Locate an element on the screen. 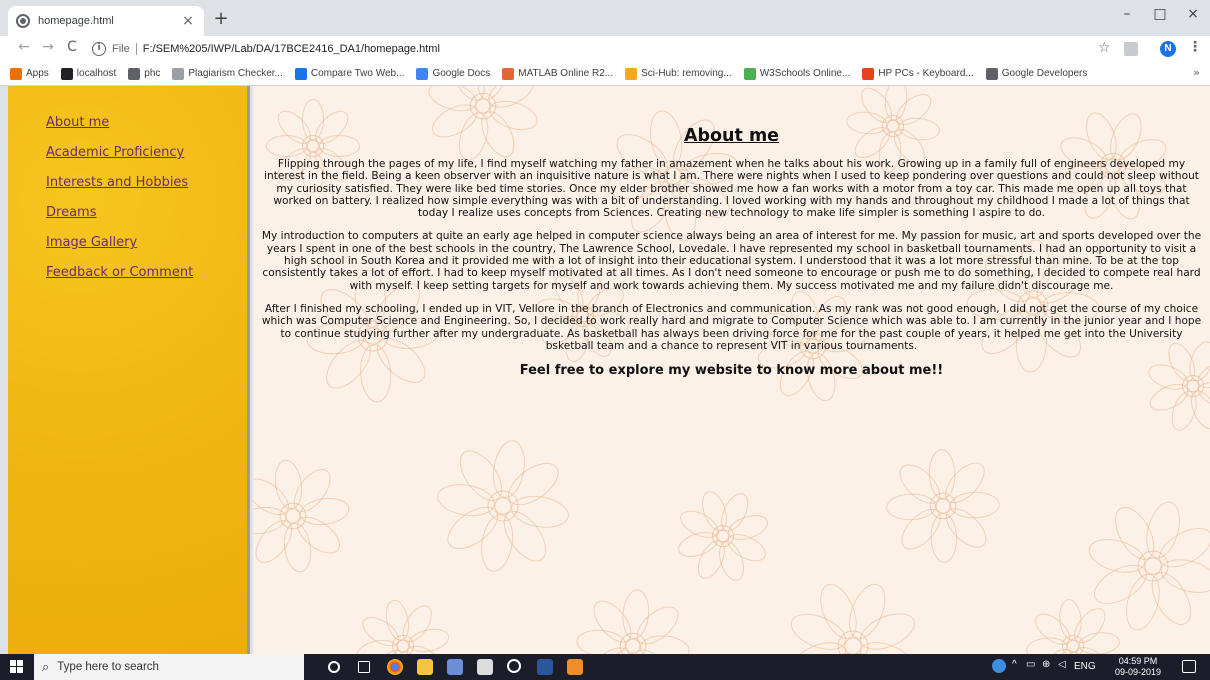 Image resolution: width=1210 pixels, height=680 pixels. bookmark-label: localhost is located at coordinates (96, 73).